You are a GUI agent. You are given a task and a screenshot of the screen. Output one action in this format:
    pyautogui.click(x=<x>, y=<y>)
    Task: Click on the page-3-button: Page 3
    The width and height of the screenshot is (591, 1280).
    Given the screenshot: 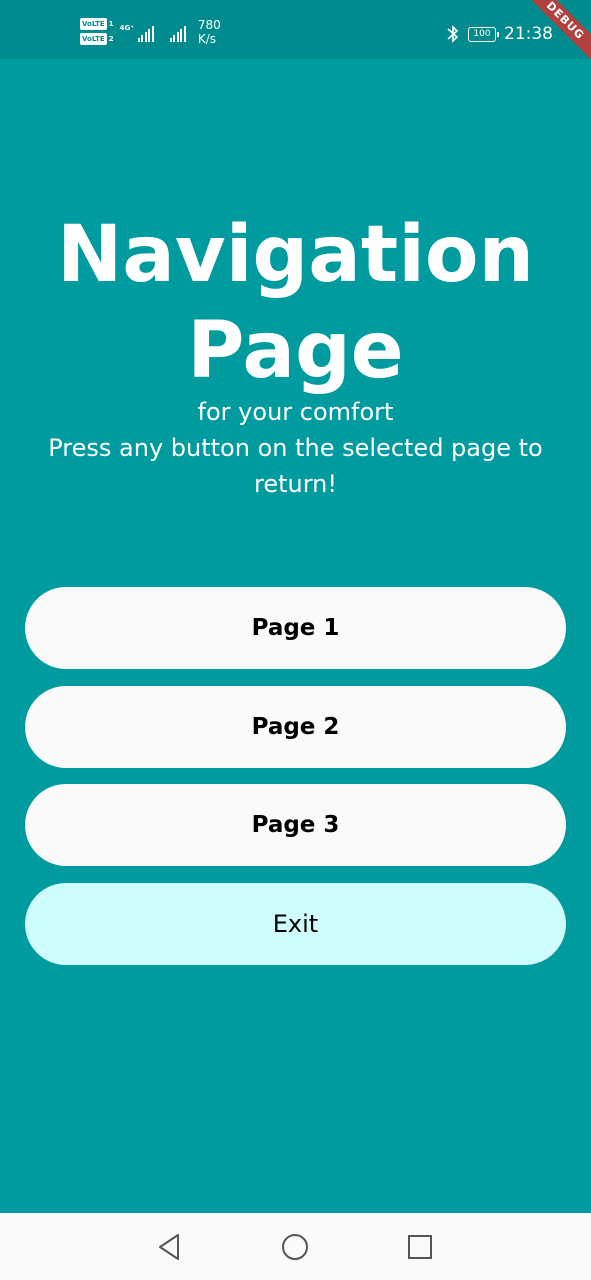 What is the action you would take?
    pyautogui.click(x=295, y=825)
    